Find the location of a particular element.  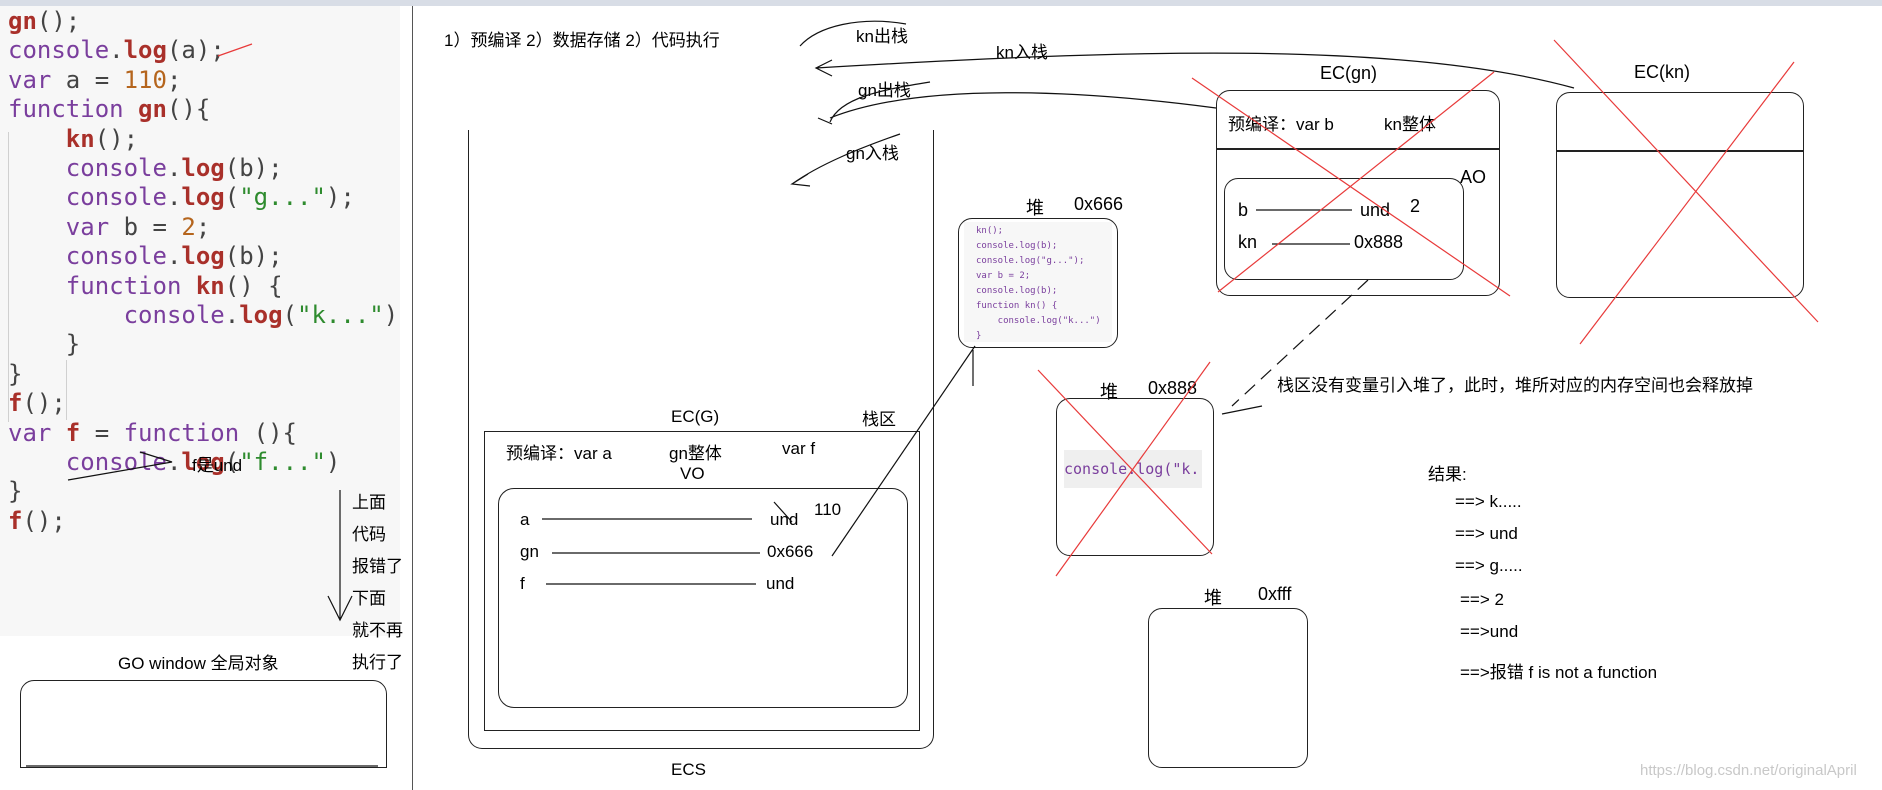

gn-pointer is located at coordinates (903, 451).